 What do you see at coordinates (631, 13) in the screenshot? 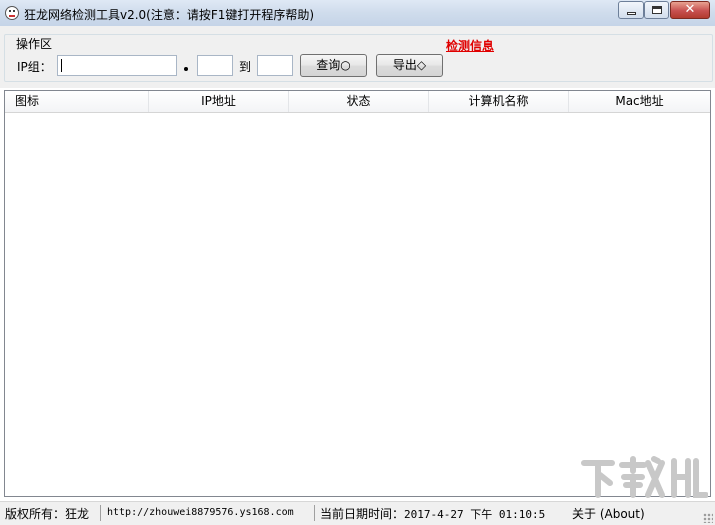
I see `minimize-icon` at bounding box center [631, 13].